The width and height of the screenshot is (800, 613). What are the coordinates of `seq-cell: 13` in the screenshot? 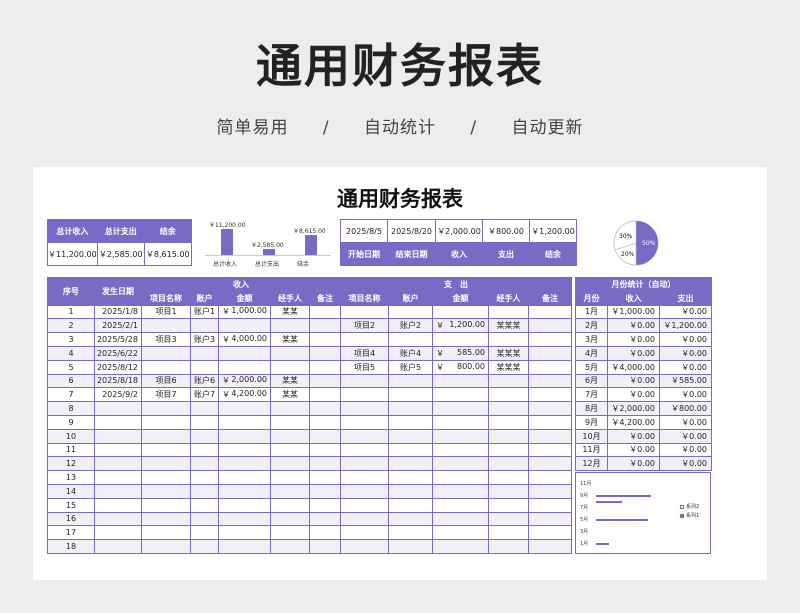 It's located at (71, 477).